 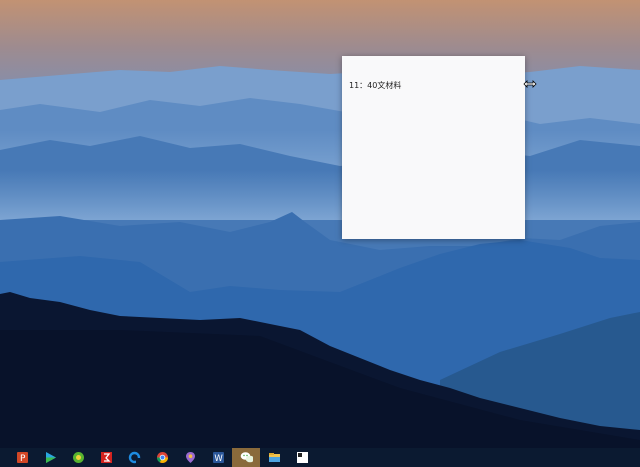 I want to click on svg-text: P, so click(x=23, y=459).